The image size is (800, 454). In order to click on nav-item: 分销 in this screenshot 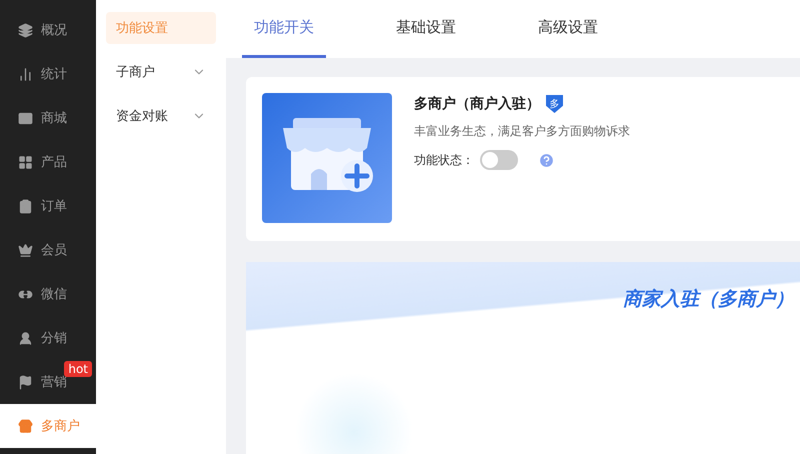, I will do `click(48, 338)`.